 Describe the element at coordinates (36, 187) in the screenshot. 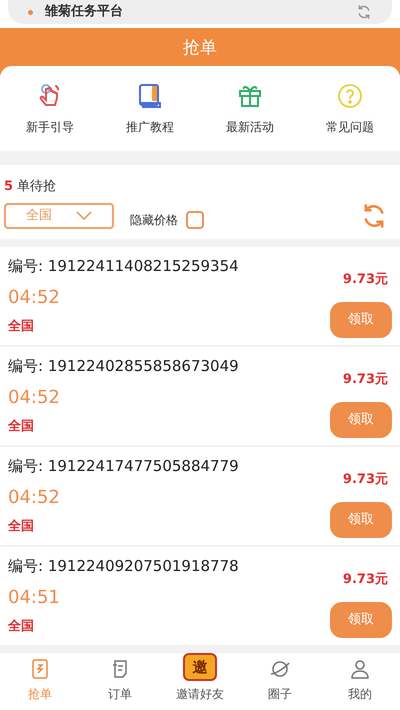

I see `count-label: 单待抢` at that location.